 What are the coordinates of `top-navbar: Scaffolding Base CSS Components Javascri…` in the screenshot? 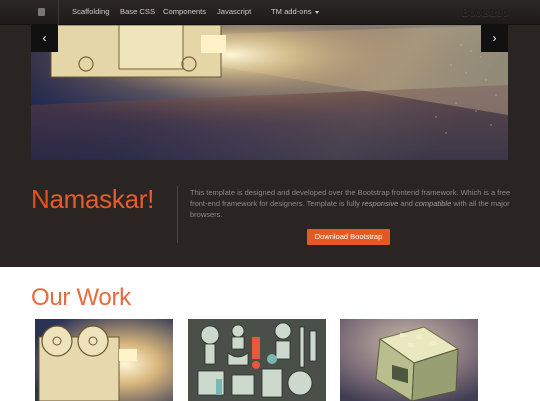 It's located at (270, 12).